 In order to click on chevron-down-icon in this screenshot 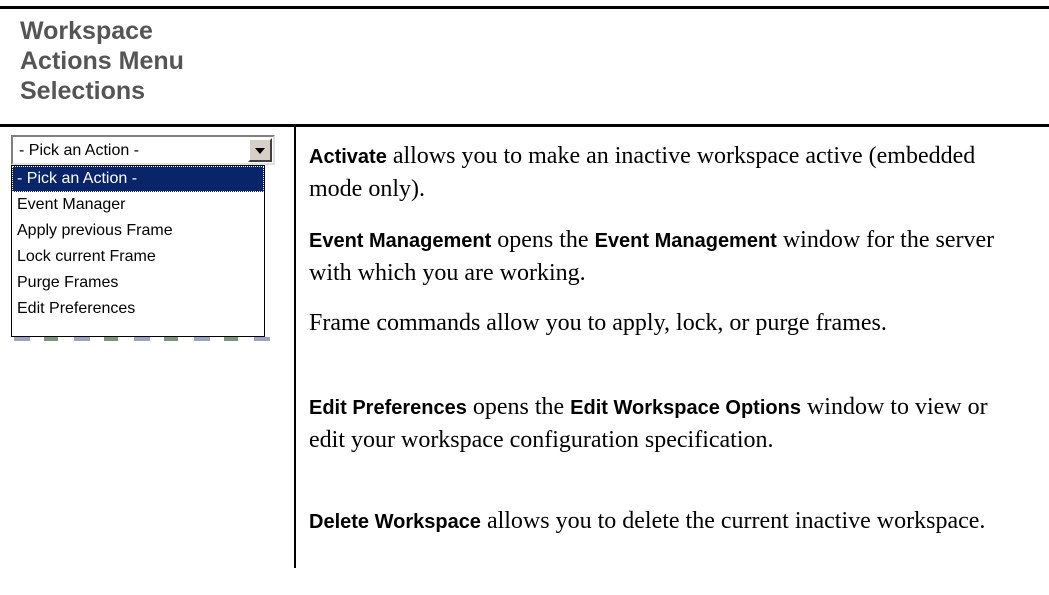, I will do `click(260, 151)`.